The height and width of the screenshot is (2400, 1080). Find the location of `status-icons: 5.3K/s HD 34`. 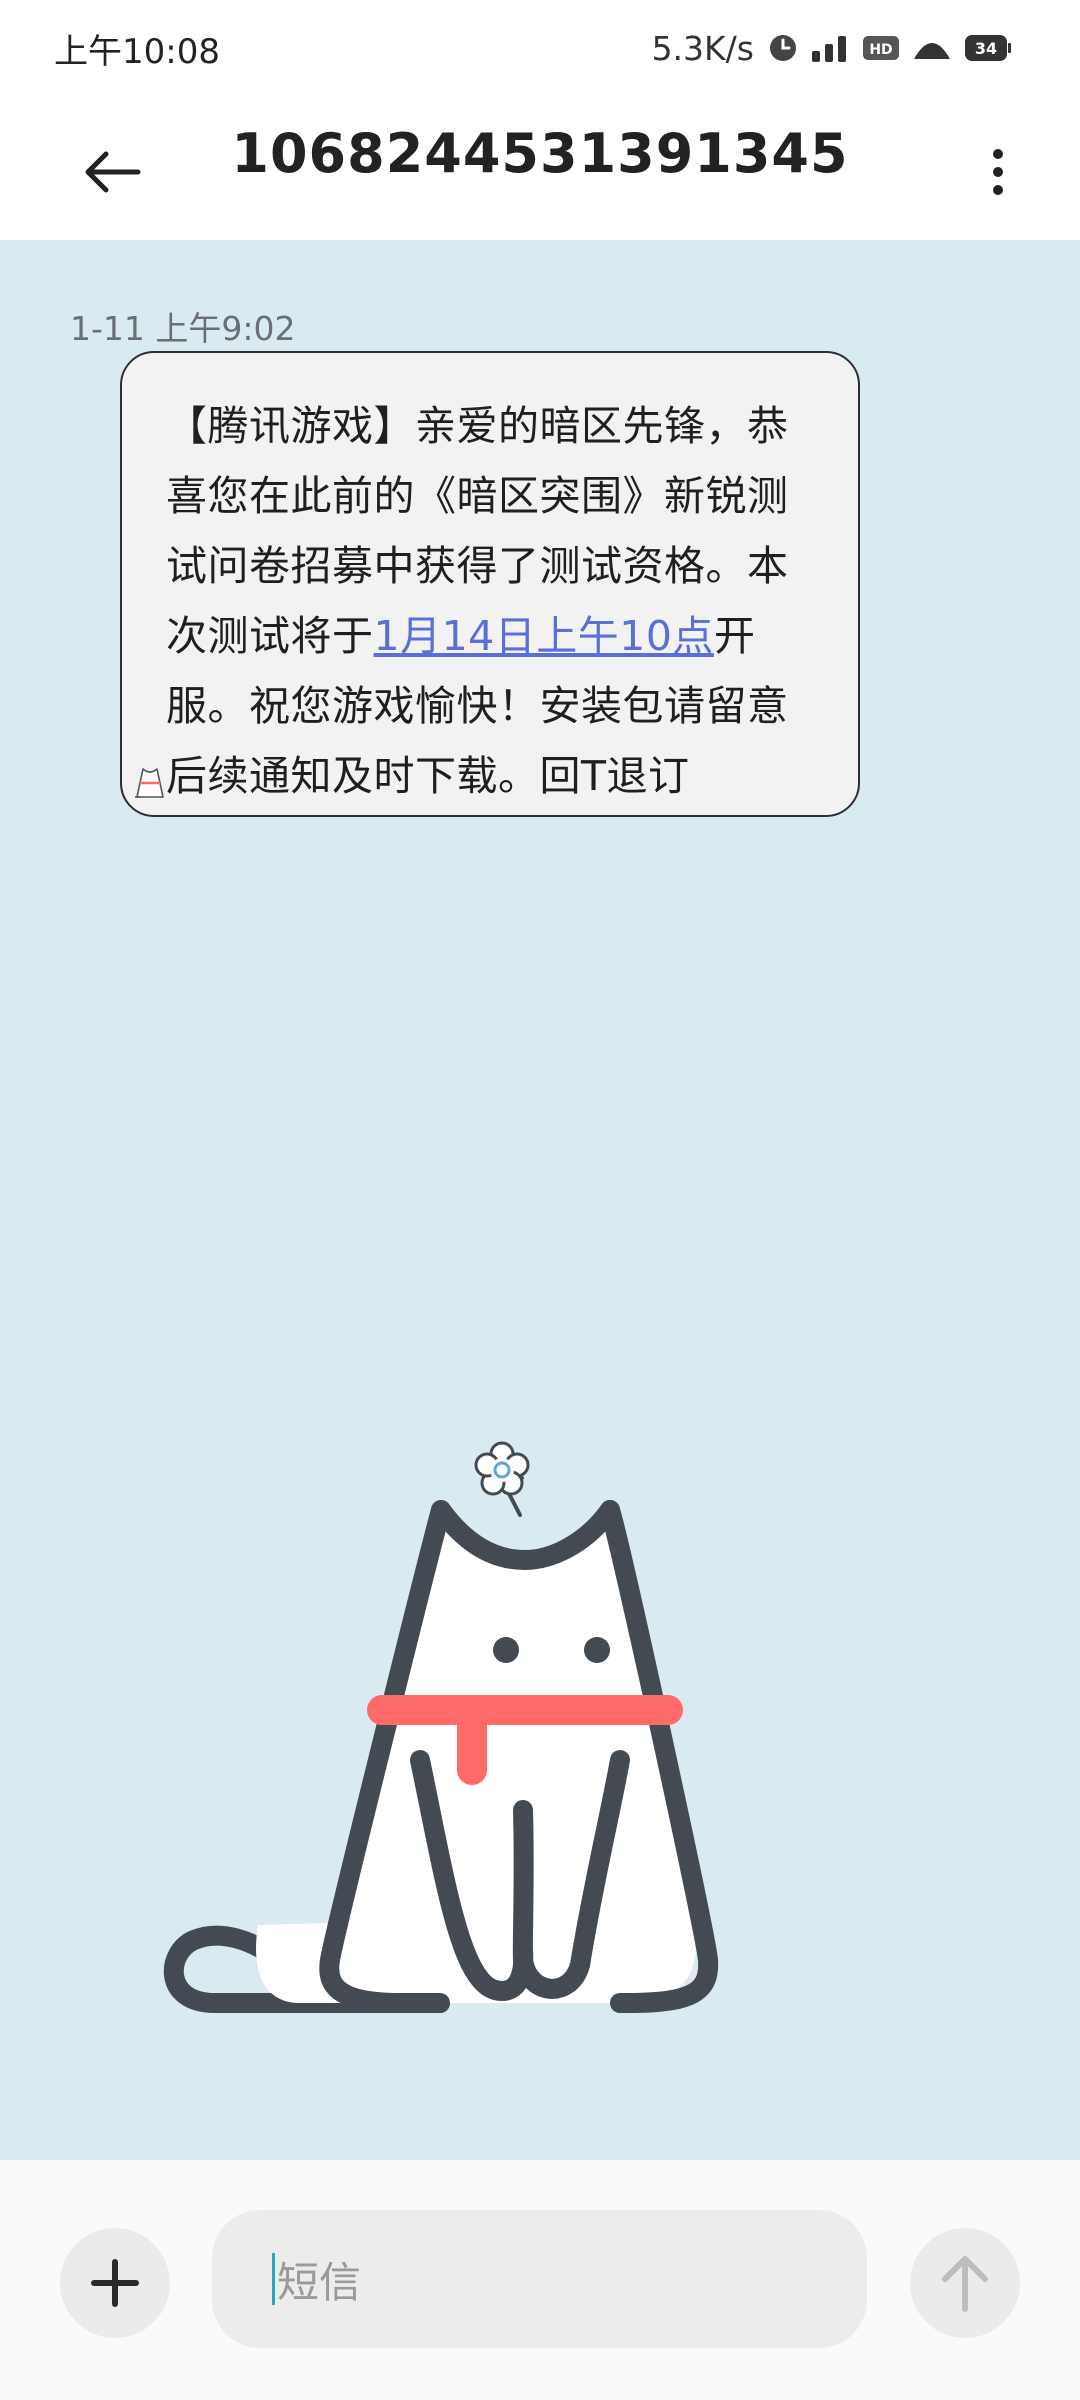

status-icons: 5.3K/s HD 34 is located at coordinates (832, 48).